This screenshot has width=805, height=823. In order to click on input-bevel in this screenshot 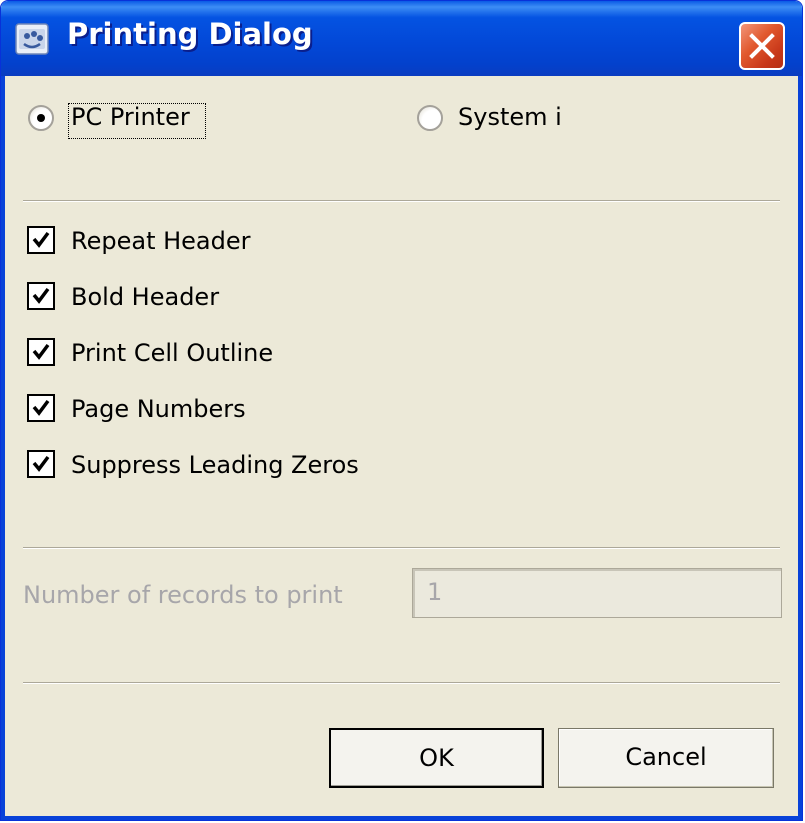, I will do `click(597, 593)`.